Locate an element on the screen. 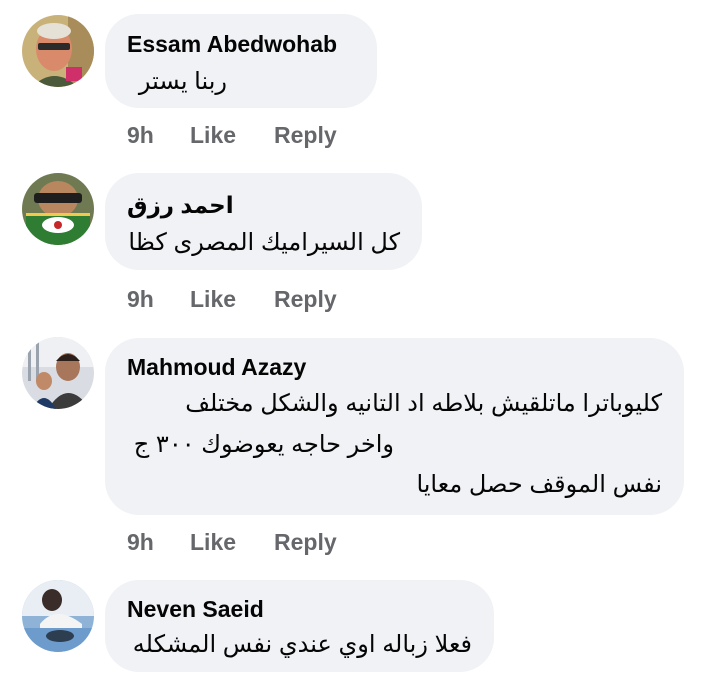 The width and height of the screenshot is (706, 691). comment-author: احمد رزق is located at coordinates (180, 205).